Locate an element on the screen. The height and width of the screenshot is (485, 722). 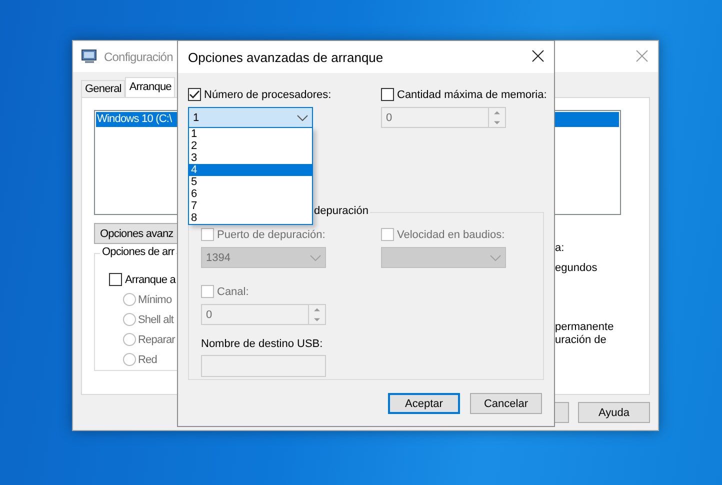
field-label: Nombre de destino USB: is located at coordinates (262, 344).